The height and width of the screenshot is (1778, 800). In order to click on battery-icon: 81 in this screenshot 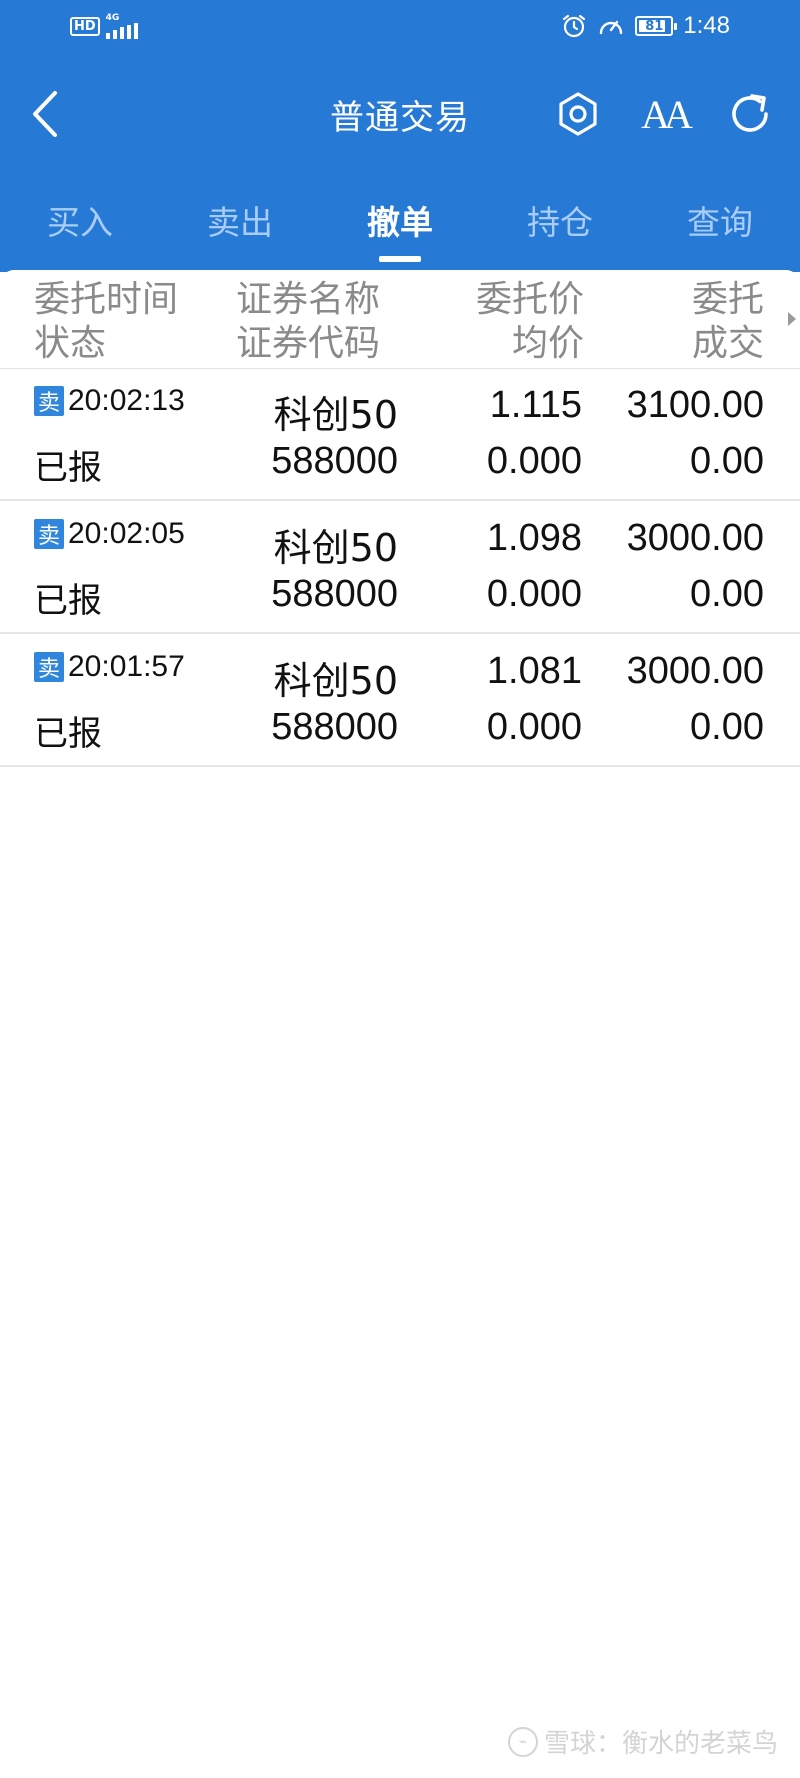, I will do `click(656, 26)`.